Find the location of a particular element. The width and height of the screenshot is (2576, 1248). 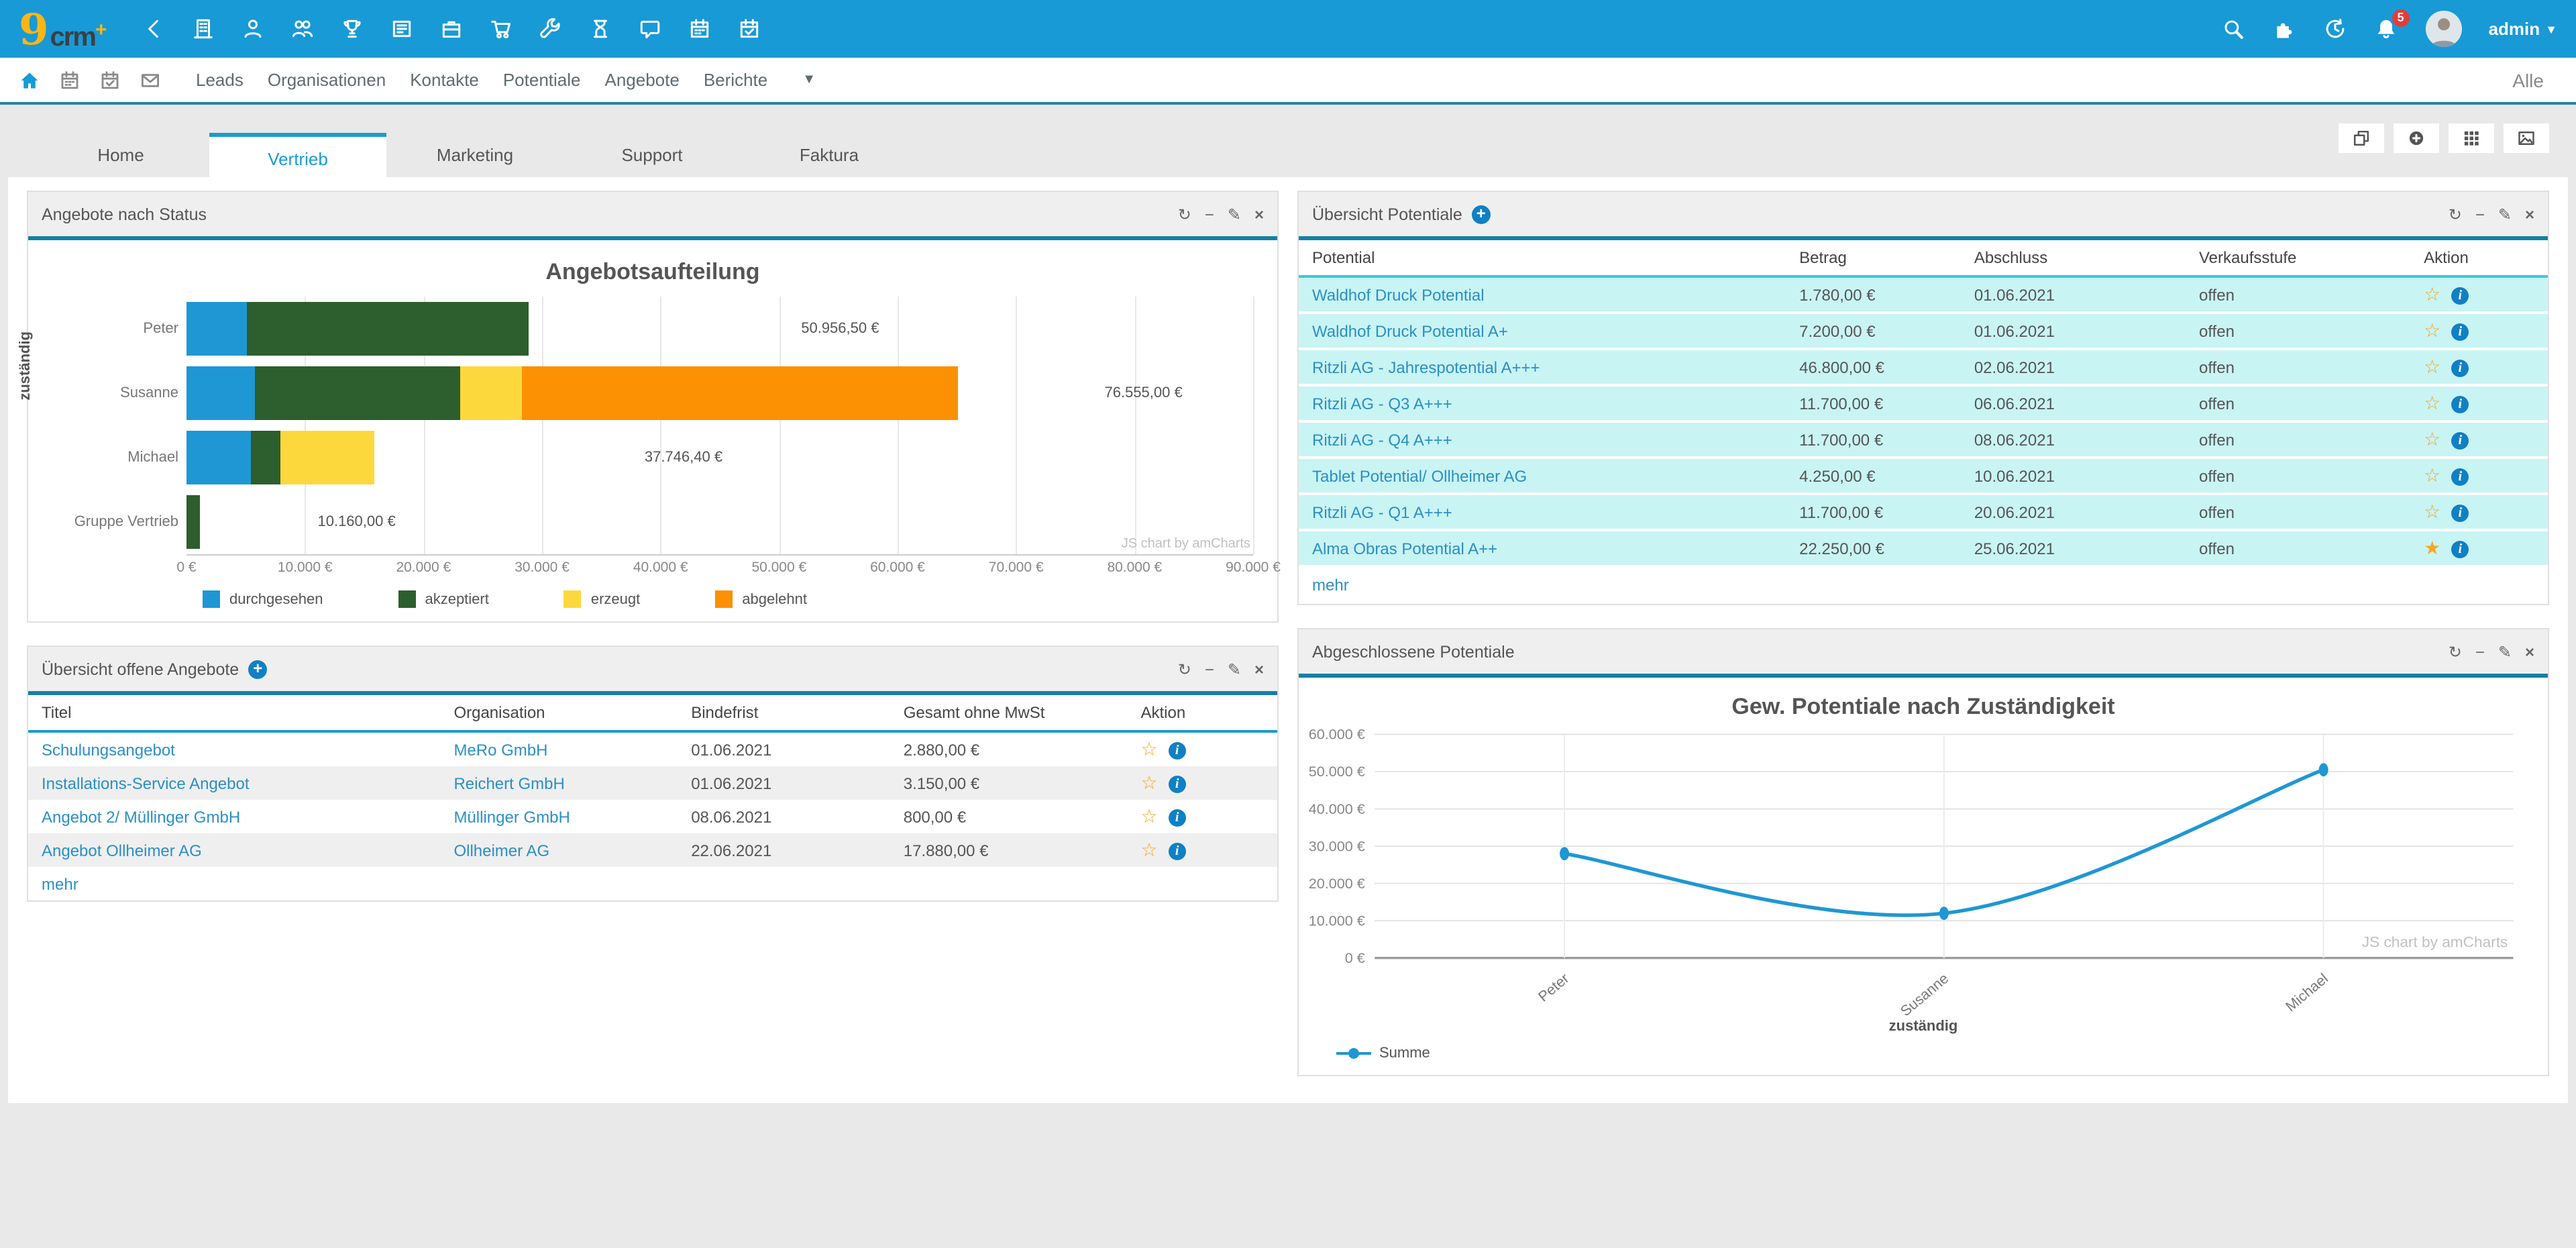

building-icon is located at coordinates (203, 29).